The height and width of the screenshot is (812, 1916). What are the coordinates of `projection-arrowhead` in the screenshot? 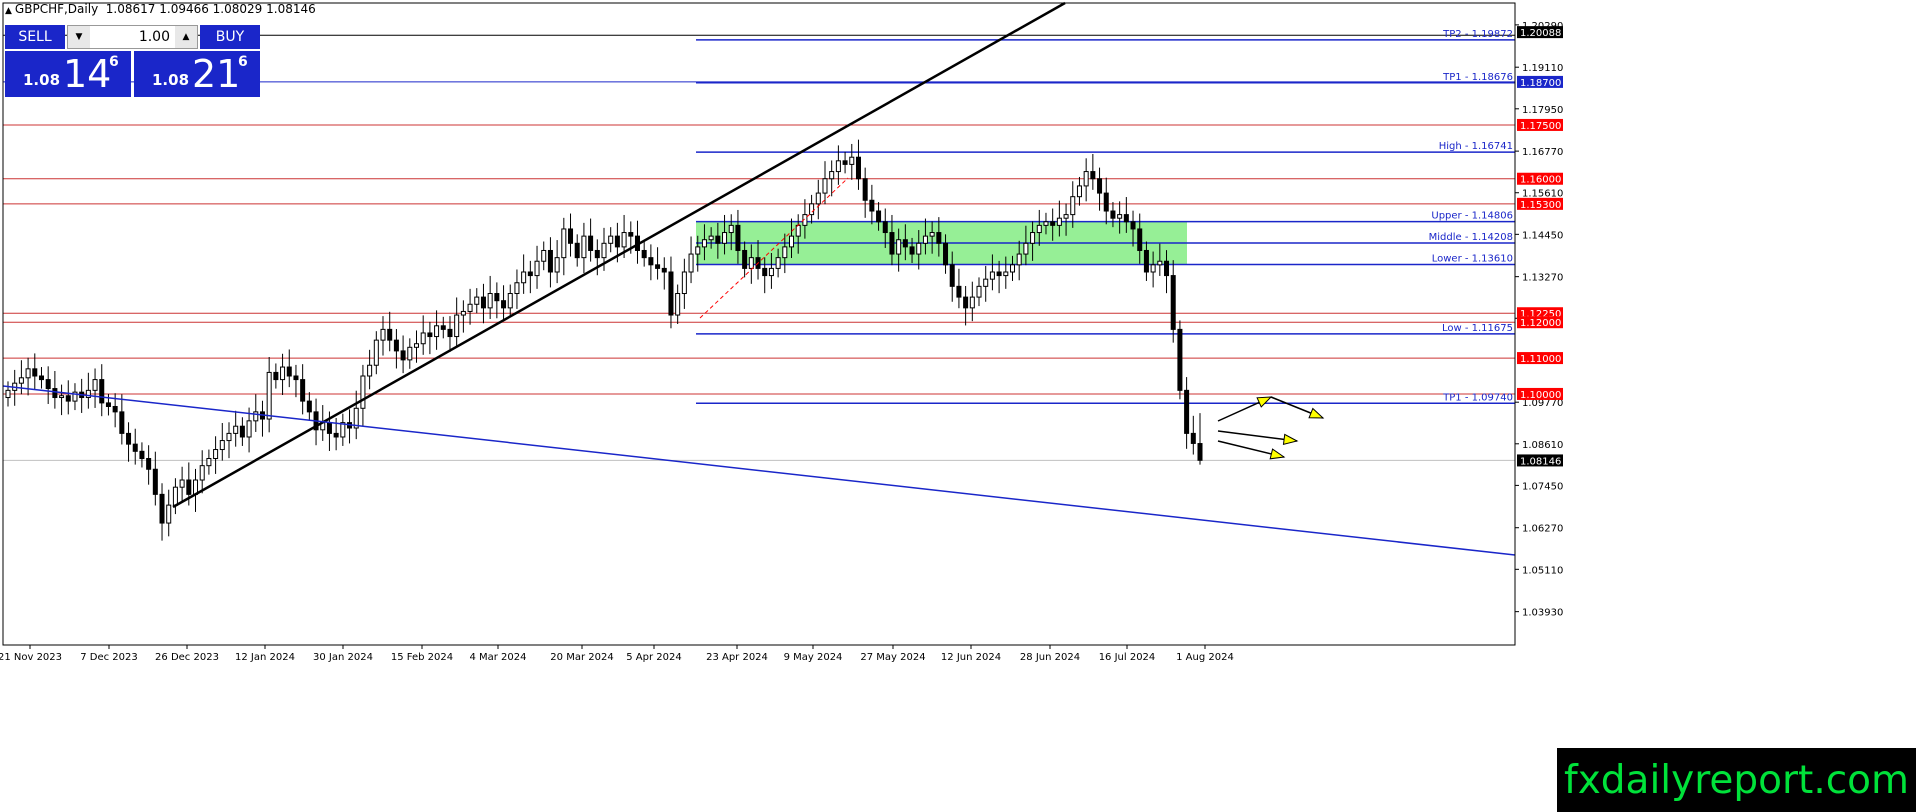 It's located at (1277, 454).